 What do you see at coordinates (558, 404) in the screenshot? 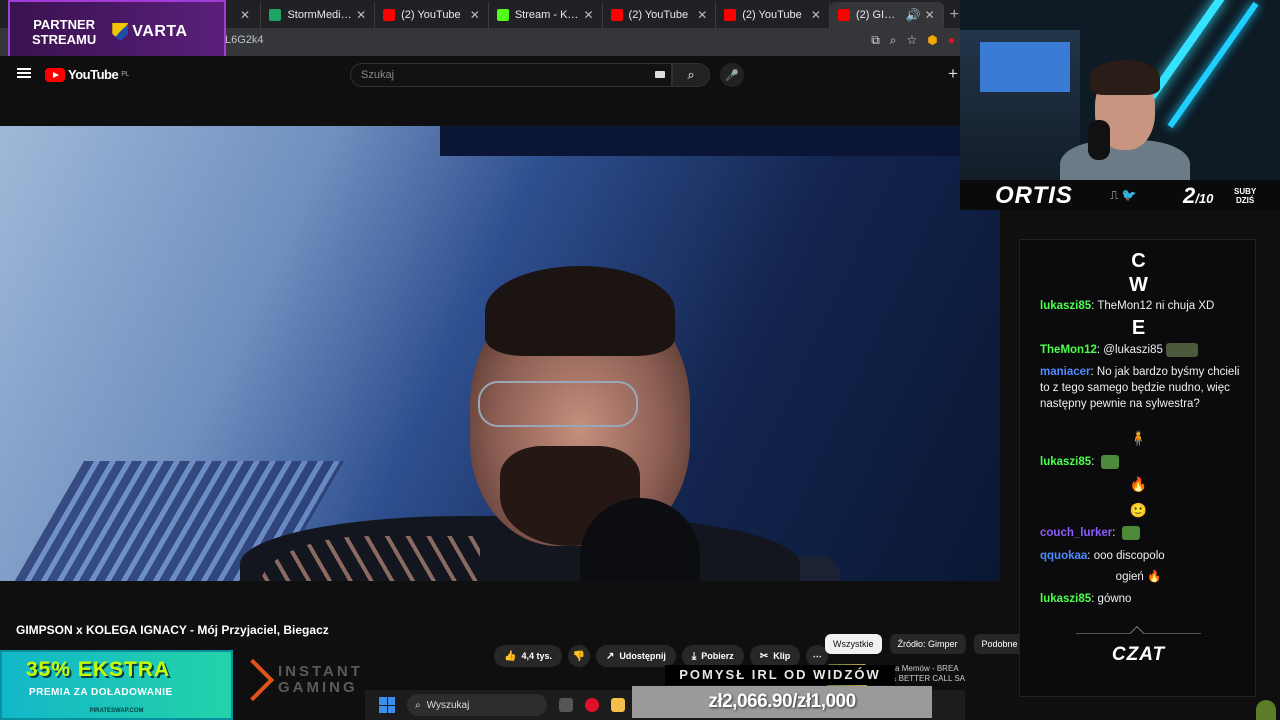
I see `video-glasses` at bounding box center [558, 404].